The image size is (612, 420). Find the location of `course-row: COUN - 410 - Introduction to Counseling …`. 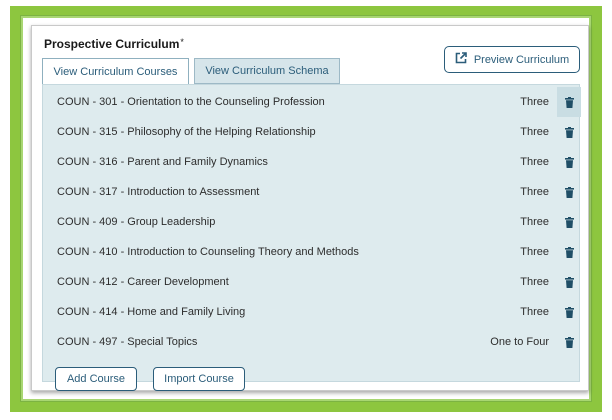

course-row: COUN - 410 - Introduction to Counseling … is located at coordinates (312, 252).